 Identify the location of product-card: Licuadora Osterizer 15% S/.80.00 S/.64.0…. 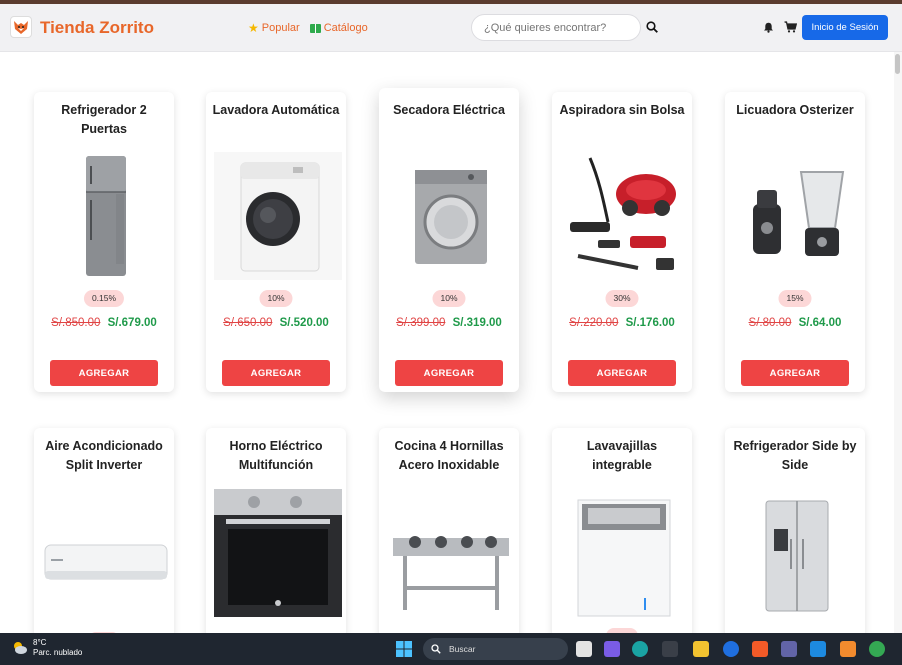
(795, 242).